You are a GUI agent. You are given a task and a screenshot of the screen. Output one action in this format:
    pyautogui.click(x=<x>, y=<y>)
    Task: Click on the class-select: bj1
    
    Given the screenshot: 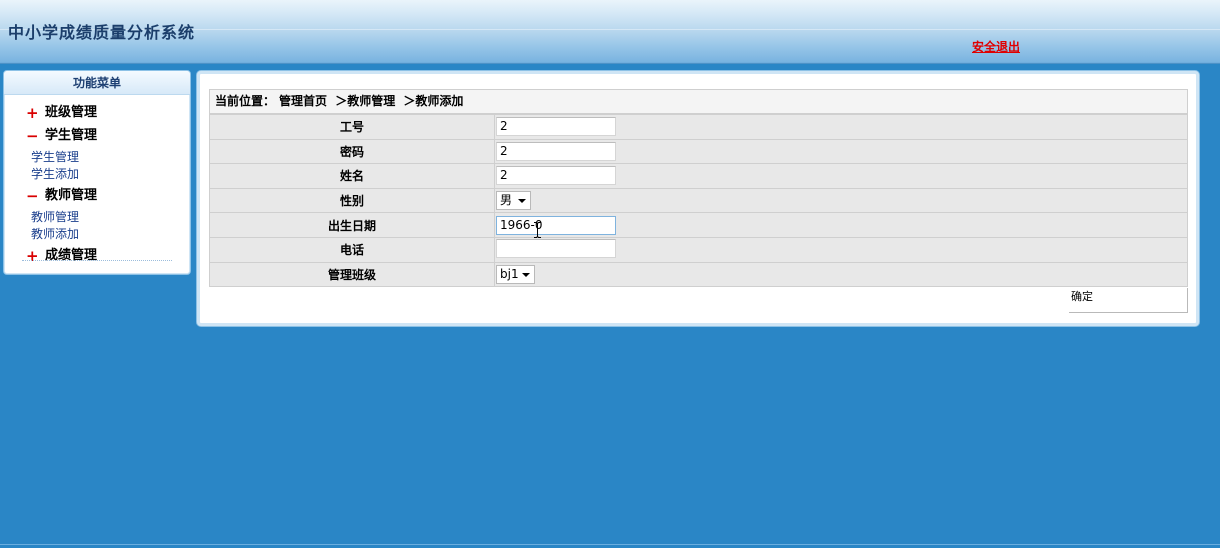 What is the action you would take?
    pyautogui.click(x=515, y=274)
    